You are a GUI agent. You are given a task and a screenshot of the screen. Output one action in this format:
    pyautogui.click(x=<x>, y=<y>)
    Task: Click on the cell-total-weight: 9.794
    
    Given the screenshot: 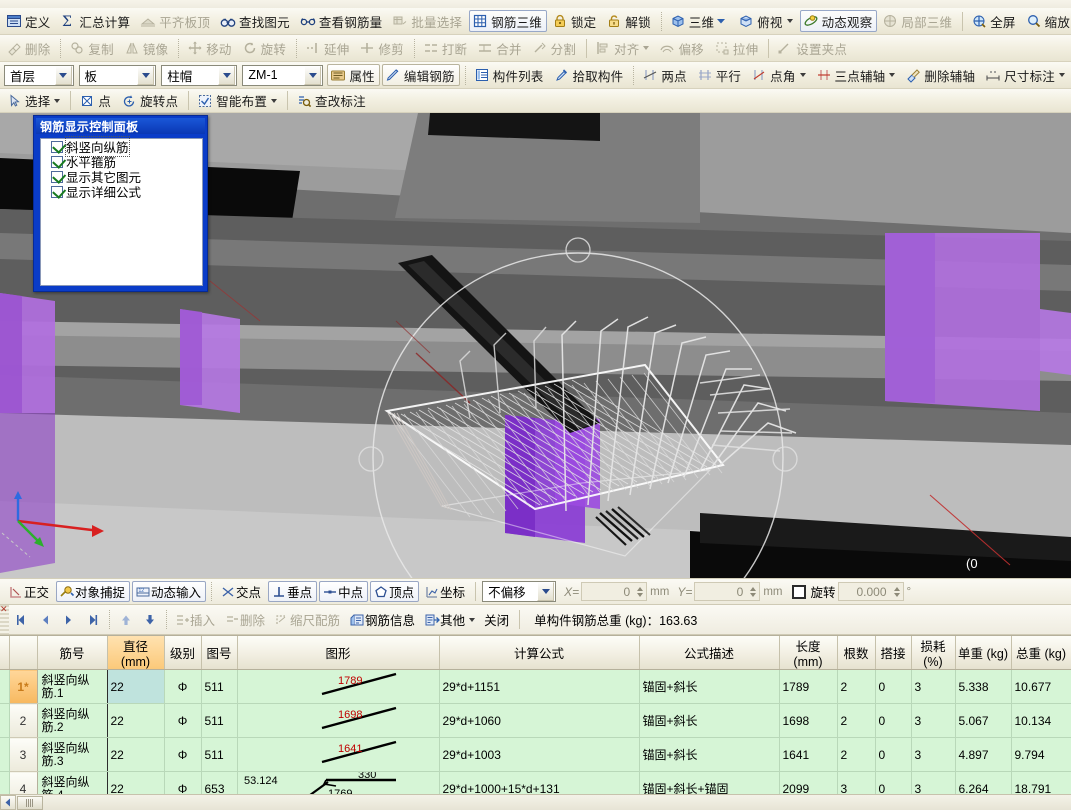 What is the action you would take?
    pyautogui.click(x=1041, y=754)
    